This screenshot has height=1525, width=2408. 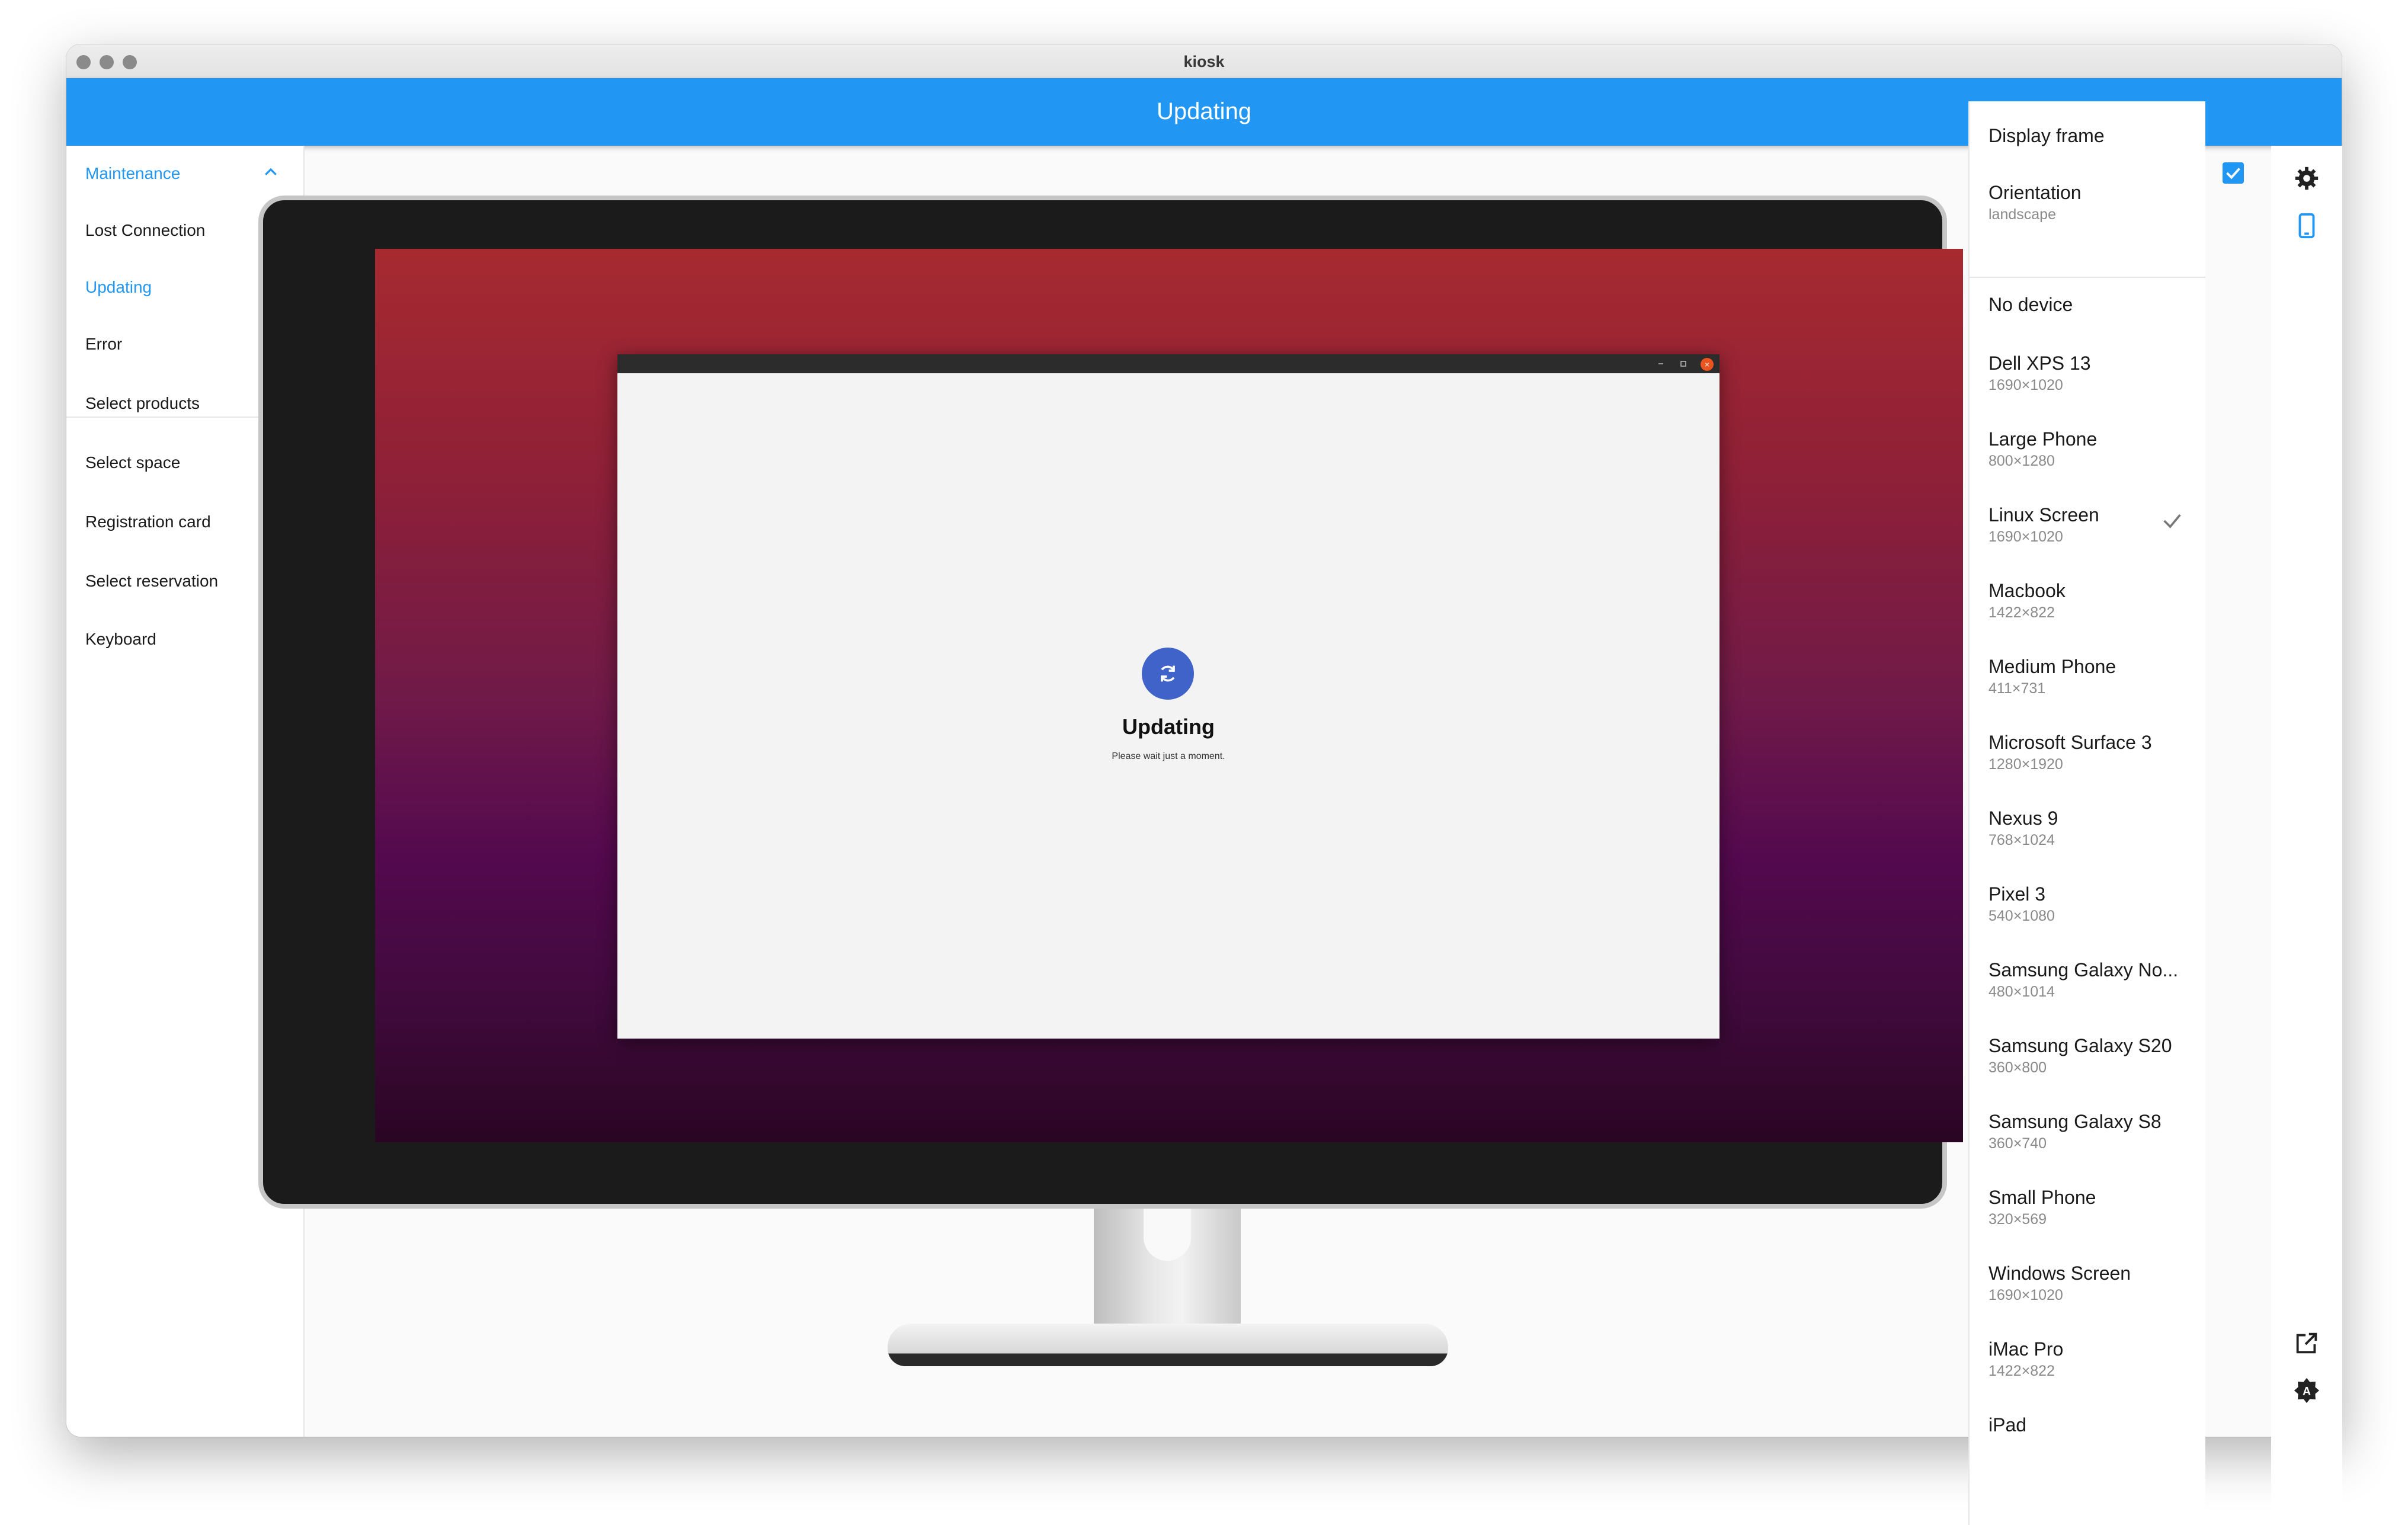 I want to click on sidebar-item-maintenance: Maintenance, so click(x=184, y=173).